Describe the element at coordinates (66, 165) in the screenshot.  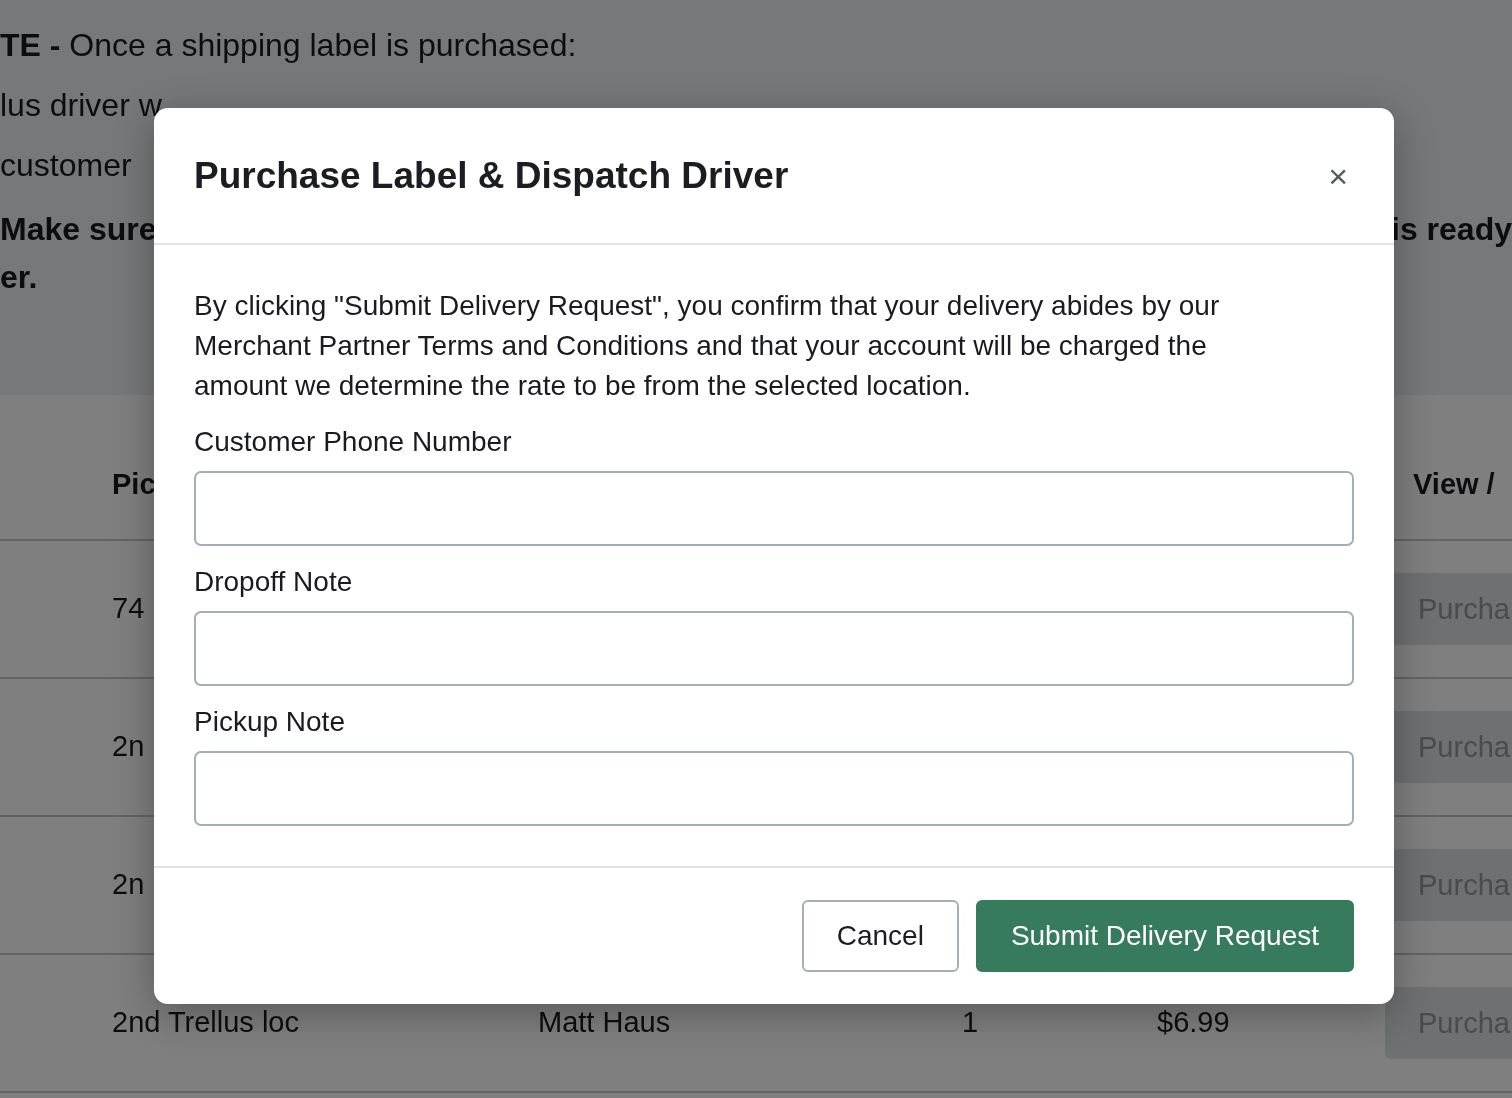
I see `note-text: customer` at that location.